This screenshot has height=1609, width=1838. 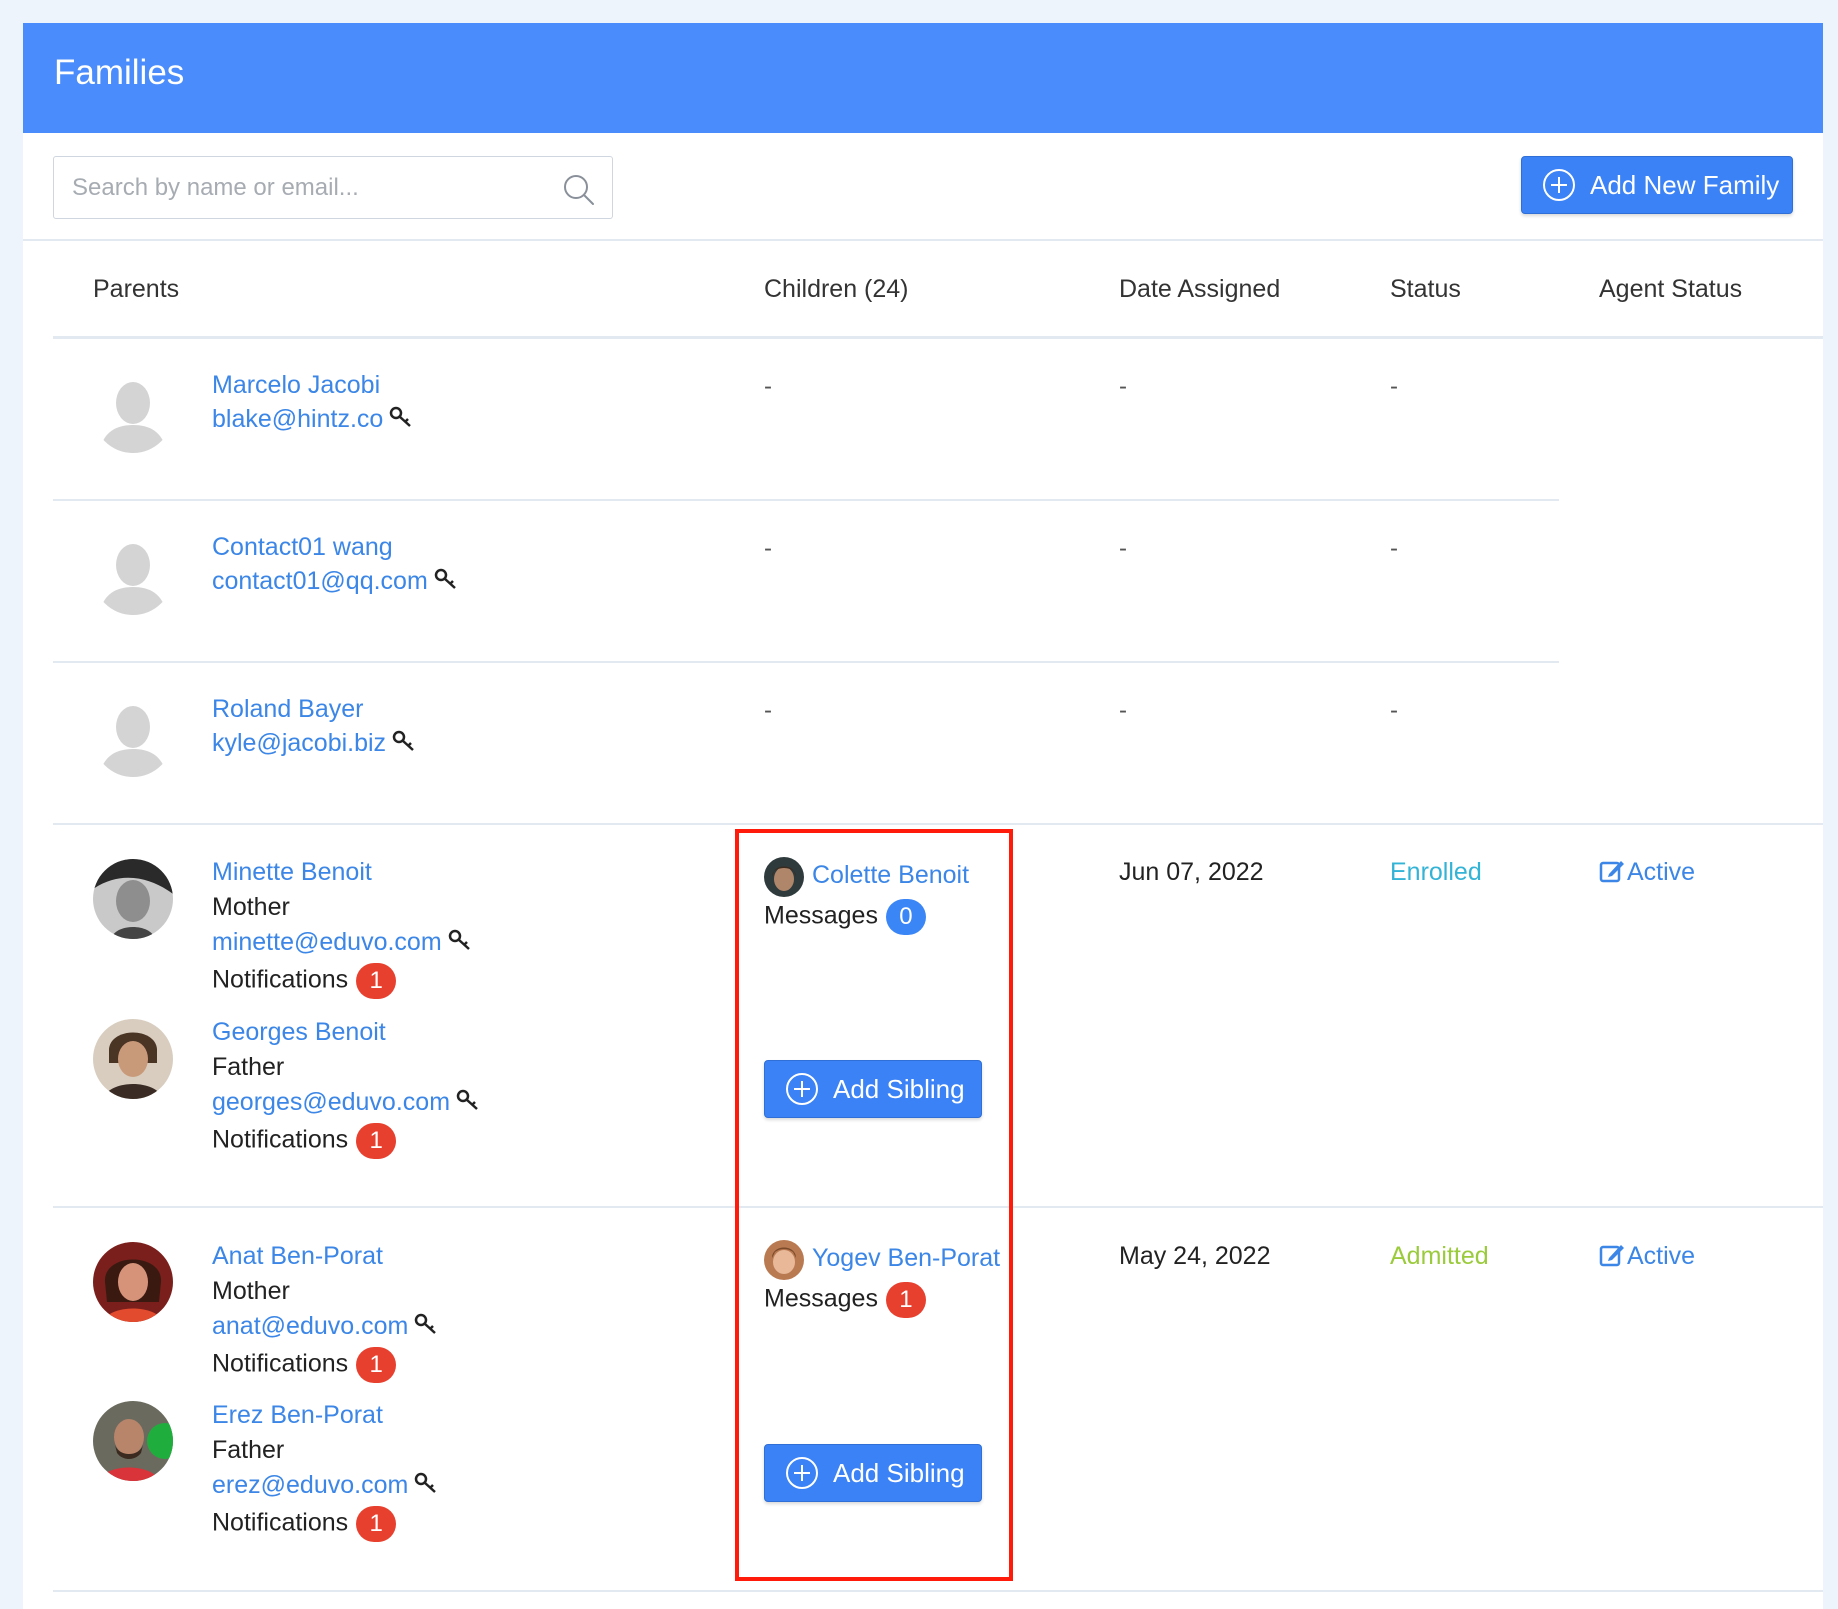 What do you see at coordinates (579, 190) in the screenshot?
I see `search-icon` at bounding box center [579, 190].